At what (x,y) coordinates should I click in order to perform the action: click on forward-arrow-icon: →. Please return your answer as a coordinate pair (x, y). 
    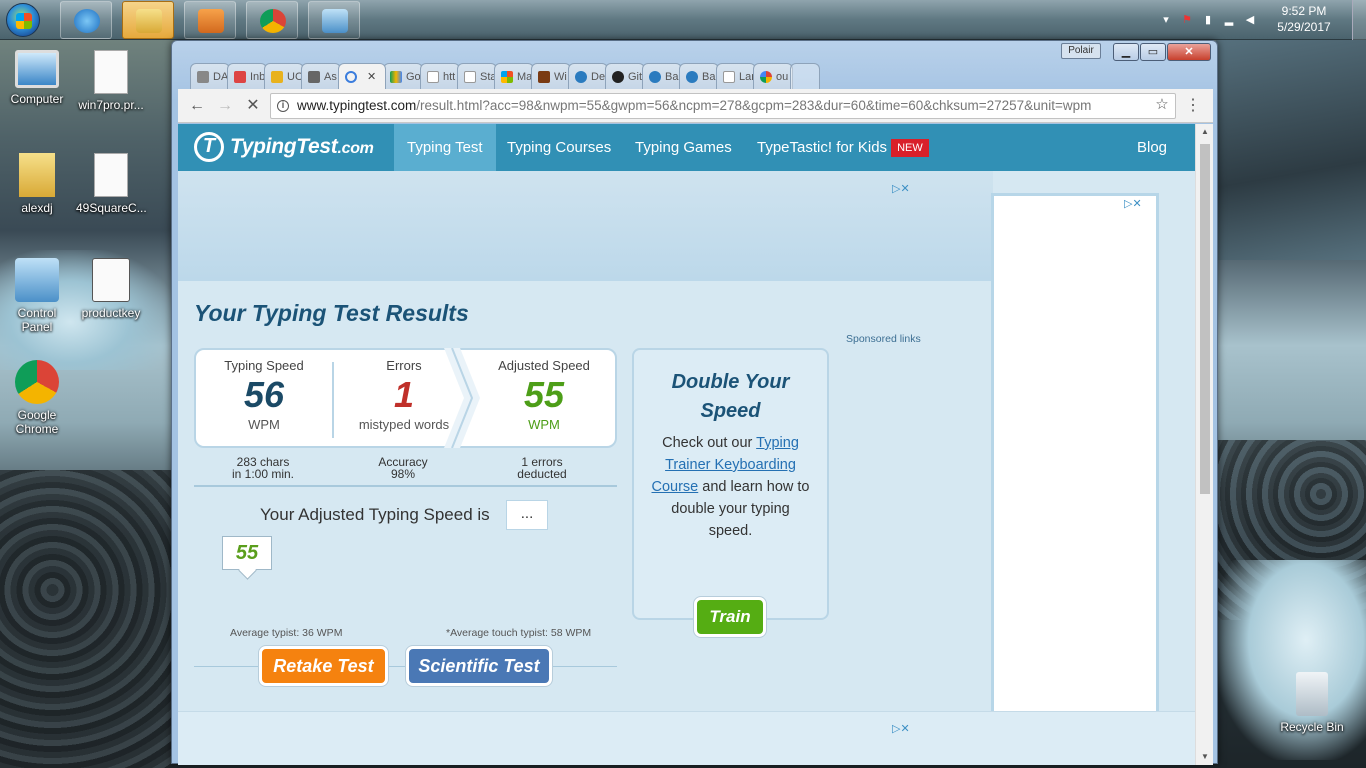
    Looking at the image, I should click on (225, 106).